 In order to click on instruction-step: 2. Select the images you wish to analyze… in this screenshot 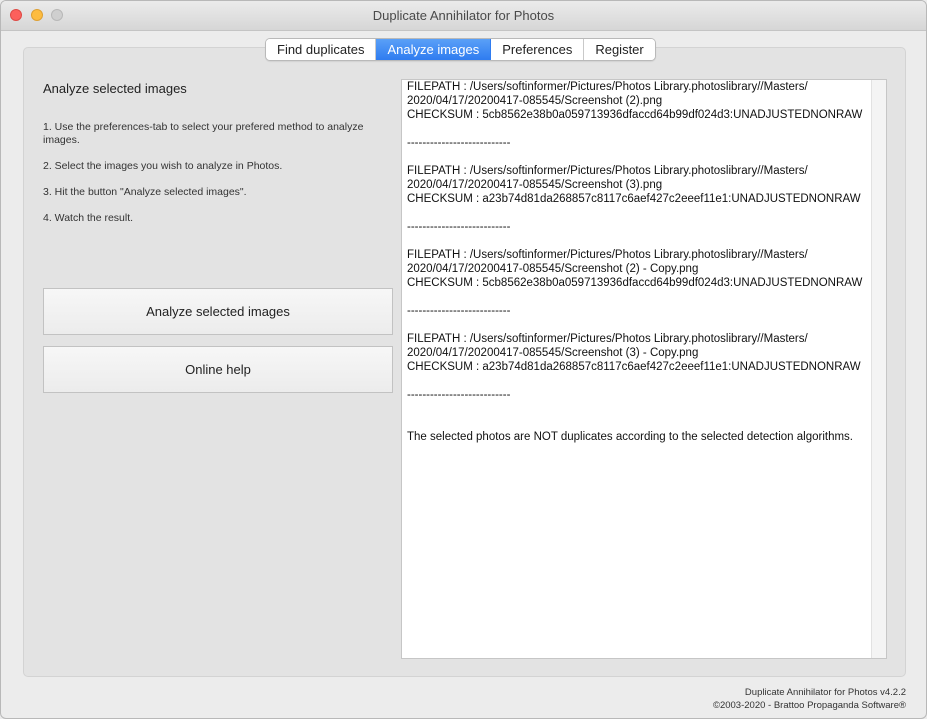, I will do `click(163, 166)`.